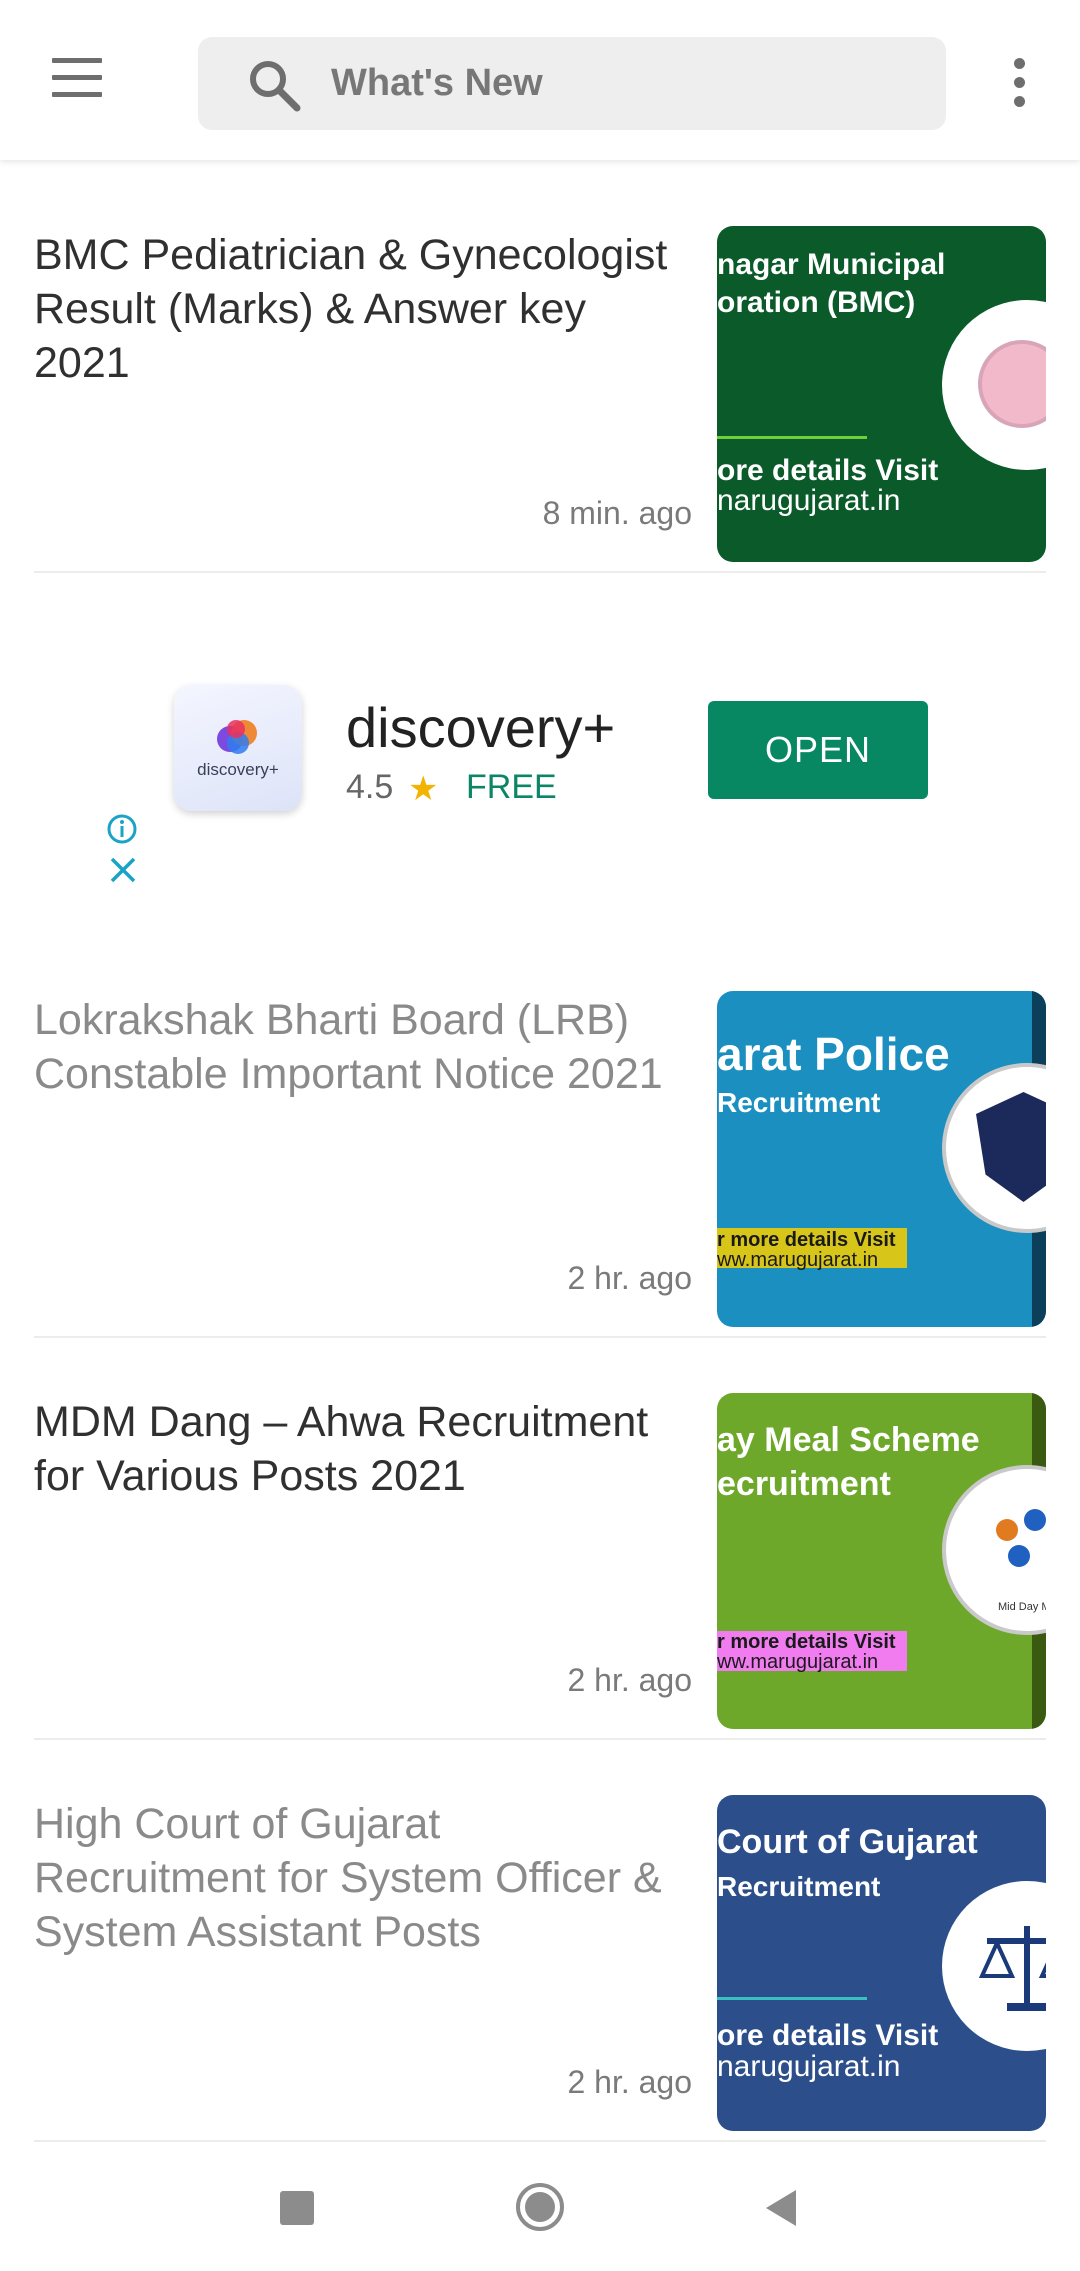 This screenshot has height=2271, width=1080. What do you see at coordinates (818, 750) in the screenshot?
I see `ad-open-button: OPEN` at bounding box center [818, 750].